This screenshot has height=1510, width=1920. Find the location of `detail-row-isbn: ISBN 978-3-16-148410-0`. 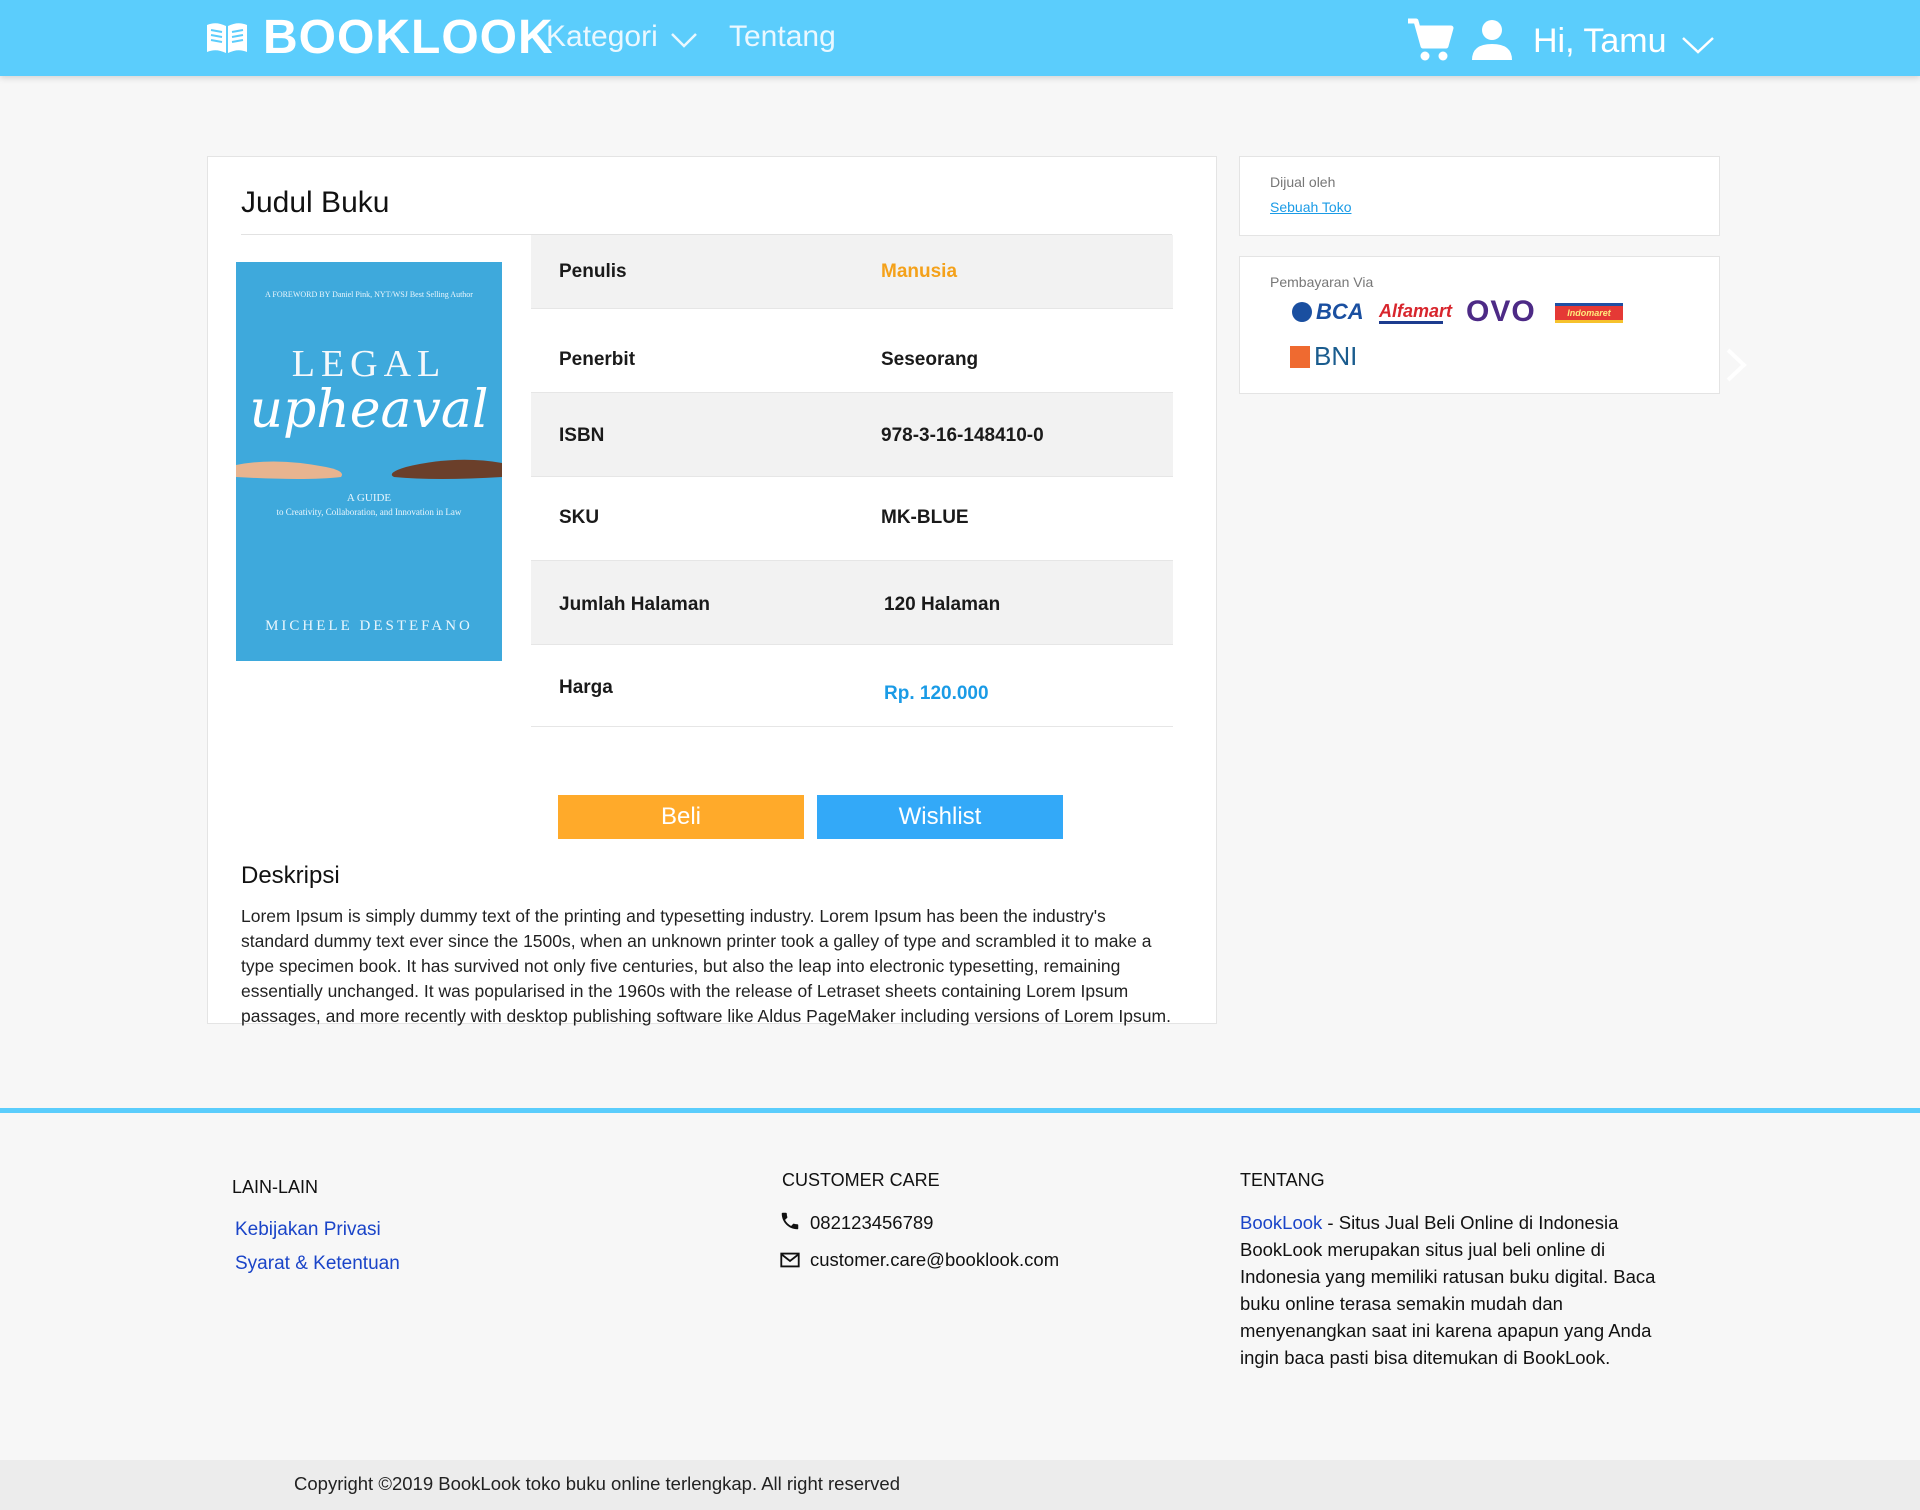

detail-row-isbn: ISBN 978-3-16-148410-0 is located at coordinates (852, 435).